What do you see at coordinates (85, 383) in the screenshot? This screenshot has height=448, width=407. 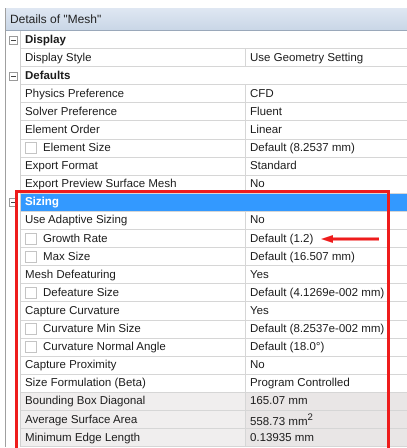 I see `property-name: Size Formulation (Beta)` at bounding box center [85, 383].